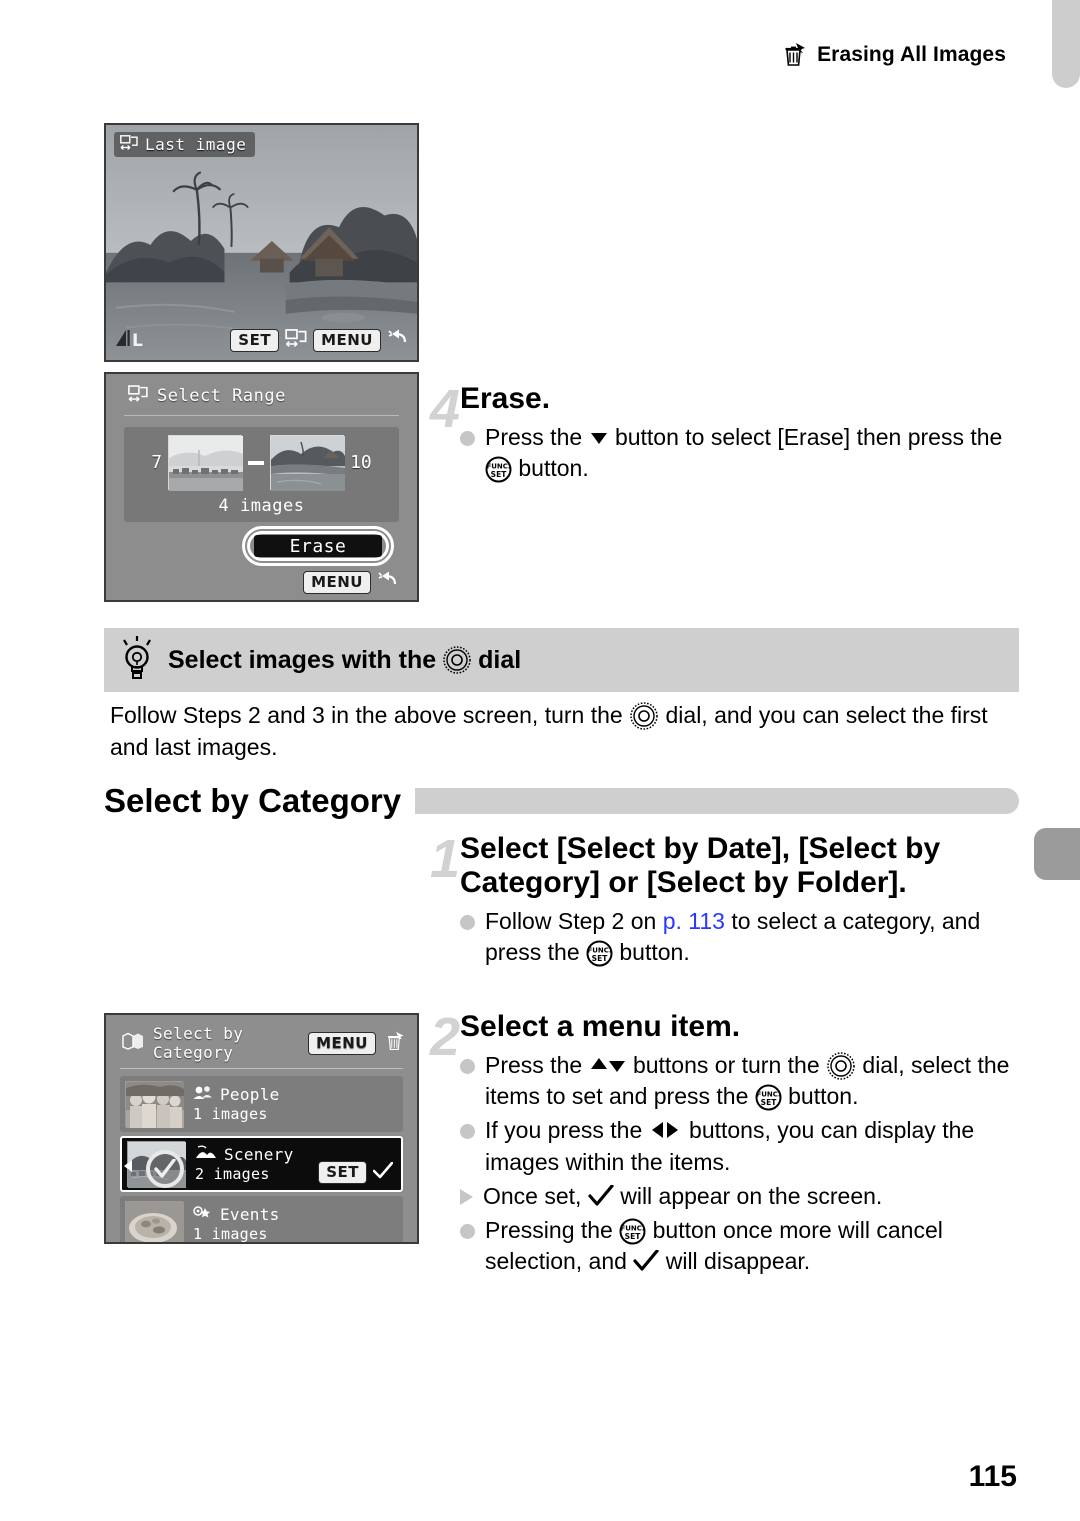 Image resolution: width=1080 pixels, height=1521 pixels. I want to click on step-2-bullet-3-text: Once set, will appear on the screen., so click(683, 1195).